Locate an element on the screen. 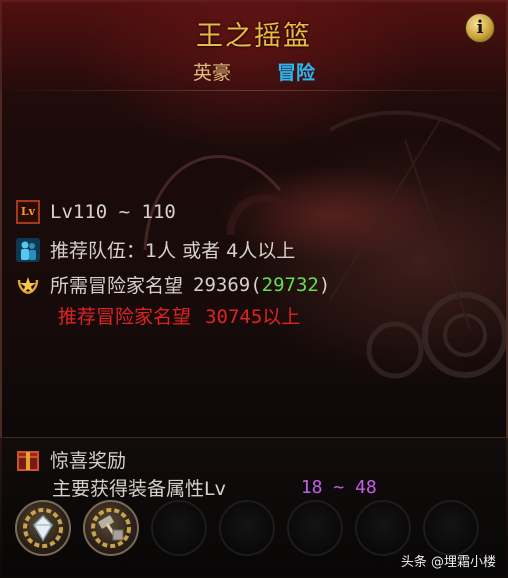 This screenshot has width=508, height=578. reward-attribute-row: 主要获得装备属性Lv 18 ~ 48 is located at coordinates (214, 487).